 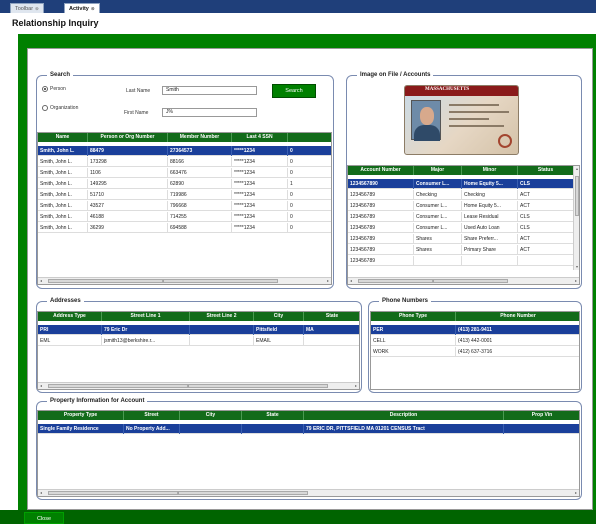 What do you see at coordinates (45, 108) in the screenshot?
I see `organization-radio` at bounding box center [45, 108].